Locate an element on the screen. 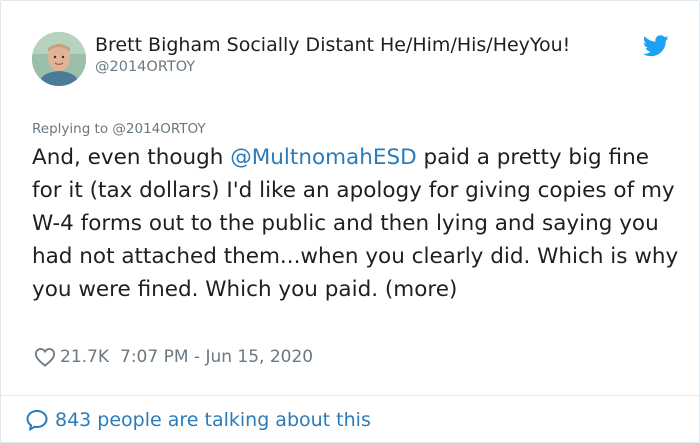 This screenshot has height=443, width=700. speech-bubble-icon is located at coordinates (37, 420).